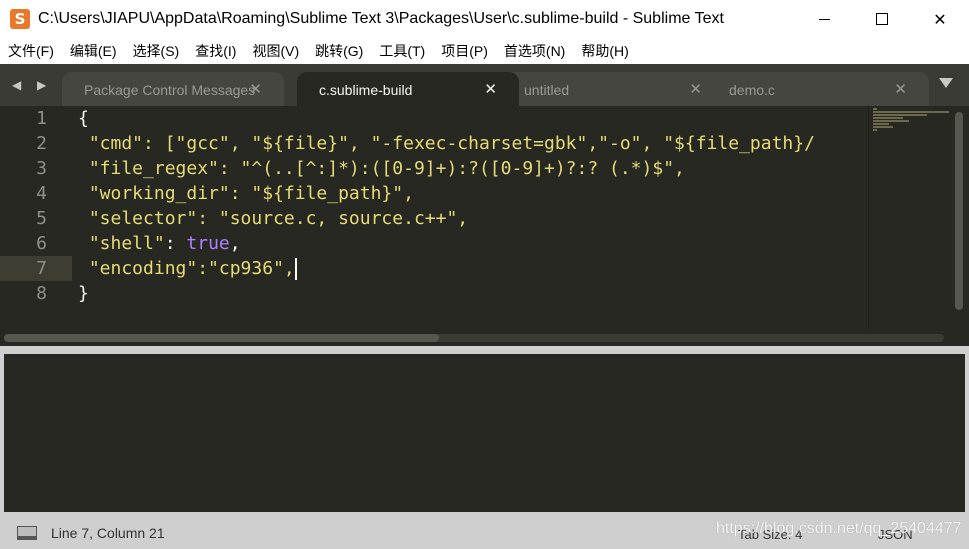 The width and height of the screenshot is (969, 549). What do you see at coordinates (41, 268) in the screenshot?
I see `line-number: 7` at bounding box center [41, 268].